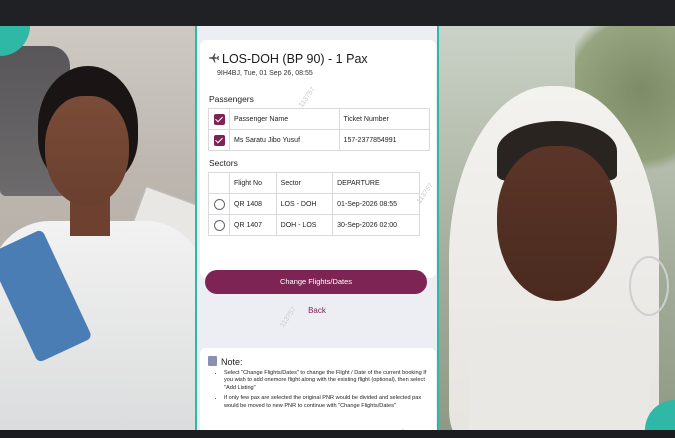 This screenshot has width=675, height=438. I want to click on passenger-select-cell, so click(219, 140).